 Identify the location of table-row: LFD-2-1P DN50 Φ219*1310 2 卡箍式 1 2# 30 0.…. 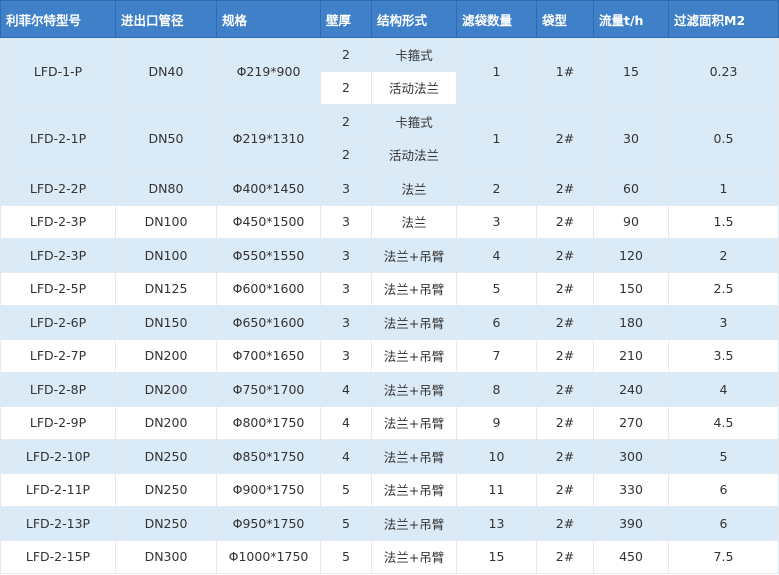
(389, 138).